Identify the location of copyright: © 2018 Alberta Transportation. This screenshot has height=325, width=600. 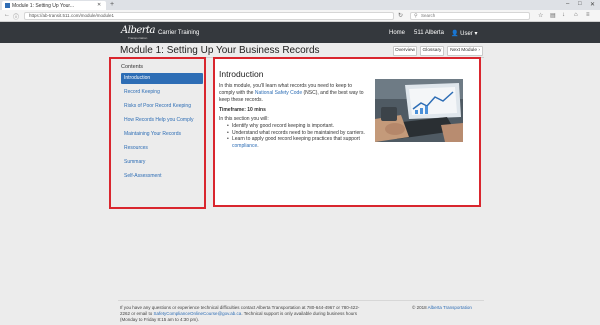
(442, 307).